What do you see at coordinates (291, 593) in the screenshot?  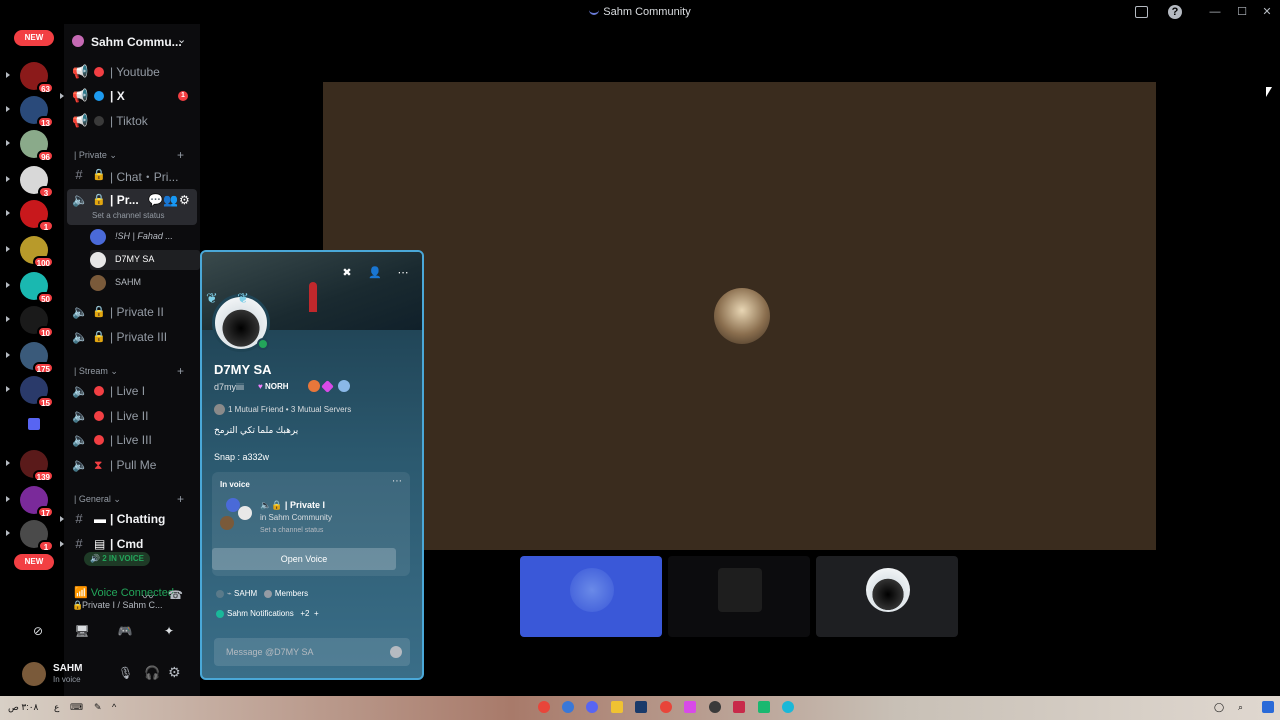 I see `role-members: Members` at bounding box center [291, 593].